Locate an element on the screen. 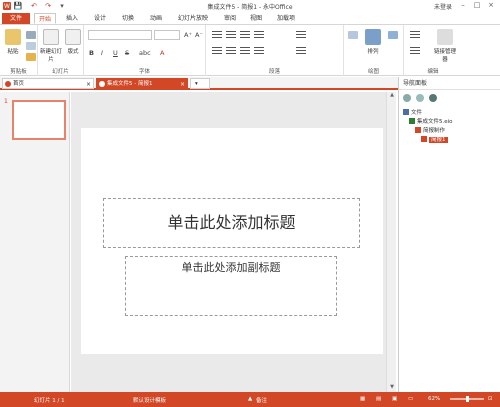  tree-node-presentation: 简报制作 is located at coordinates (428, 131).